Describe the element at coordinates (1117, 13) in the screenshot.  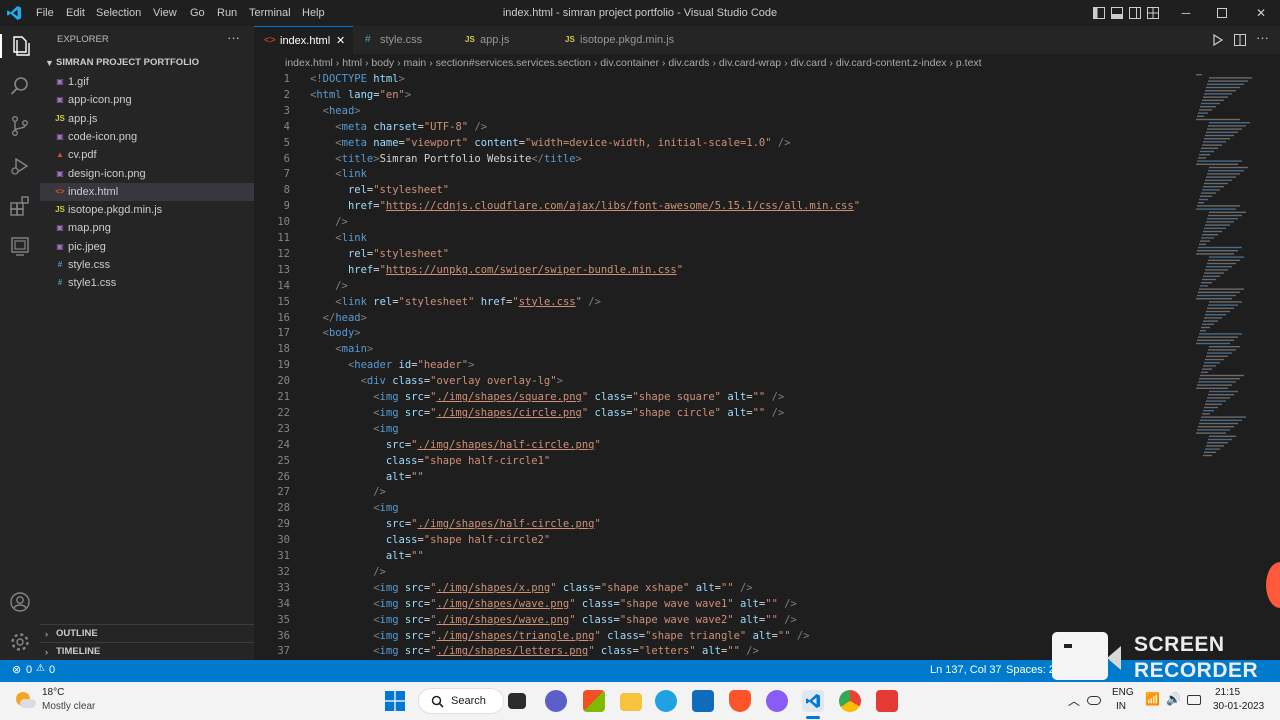
I see `toggle-panel-icon` at that location.